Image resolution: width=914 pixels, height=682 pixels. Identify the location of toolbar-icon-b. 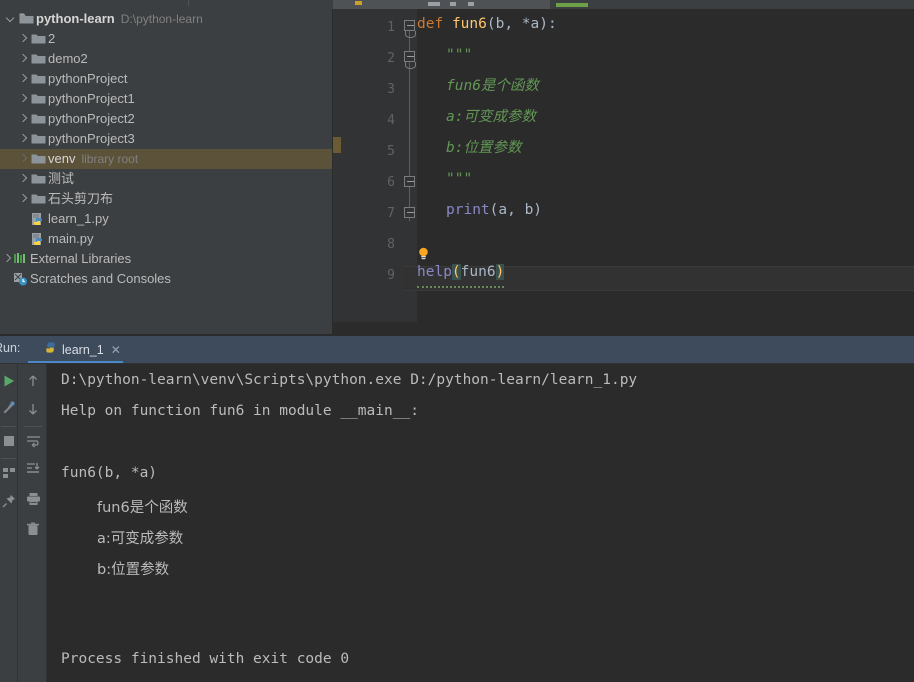
(453, 4).